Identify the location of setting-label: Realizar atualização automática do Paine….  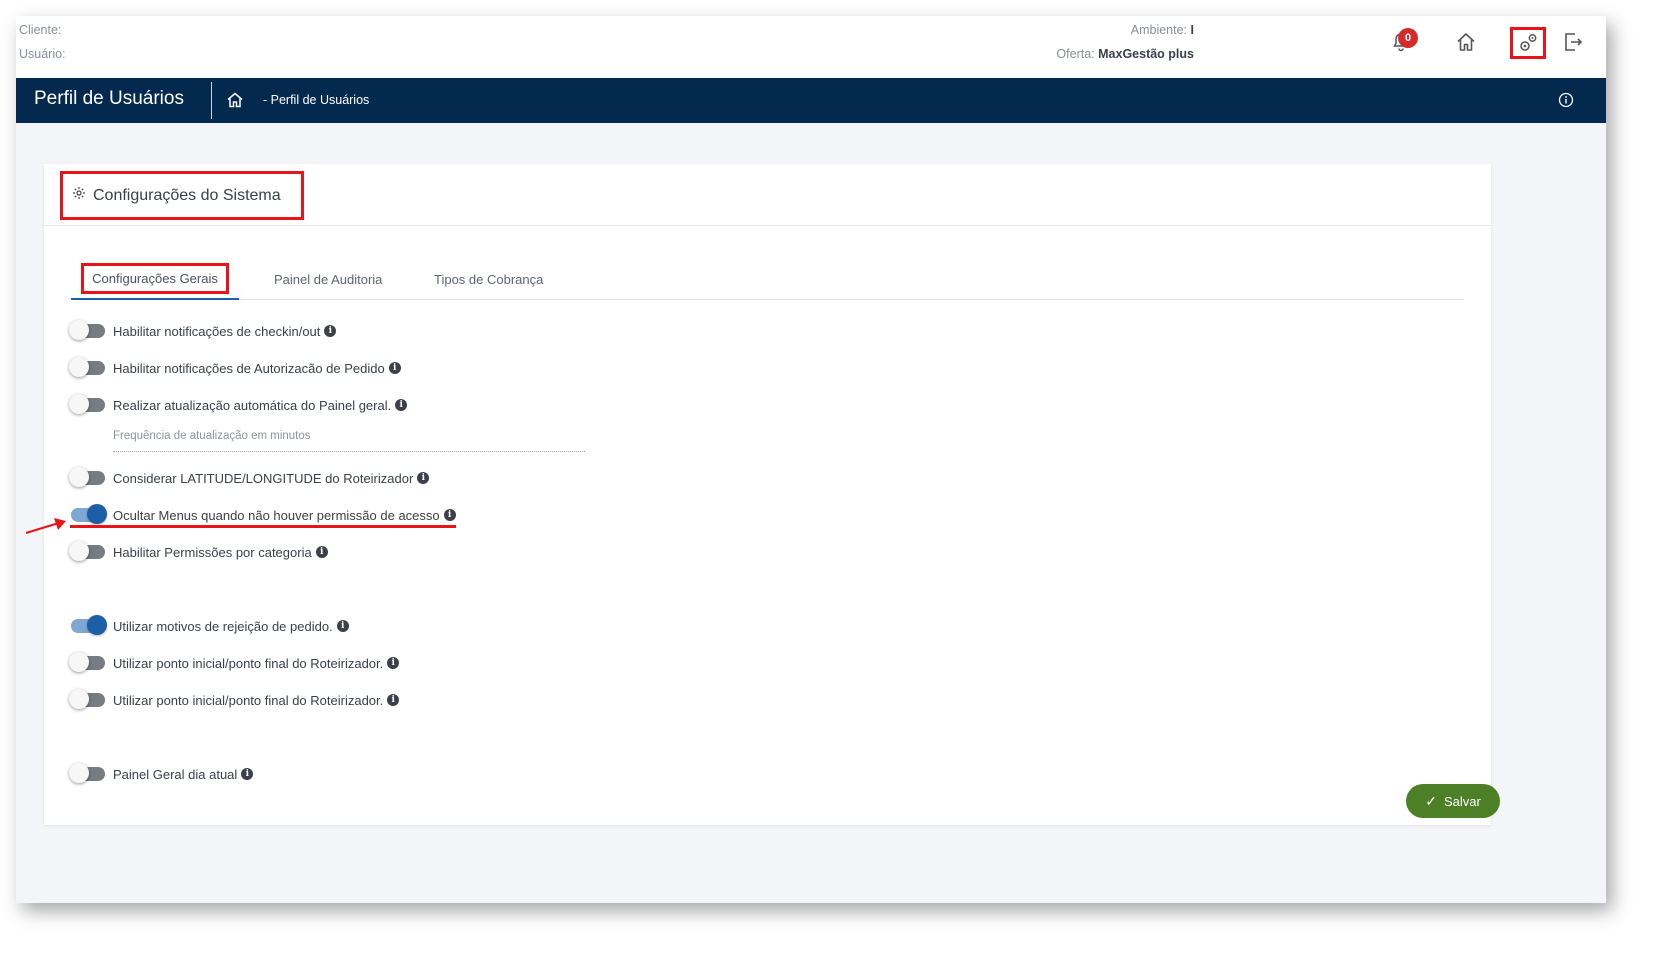
(252, 405).